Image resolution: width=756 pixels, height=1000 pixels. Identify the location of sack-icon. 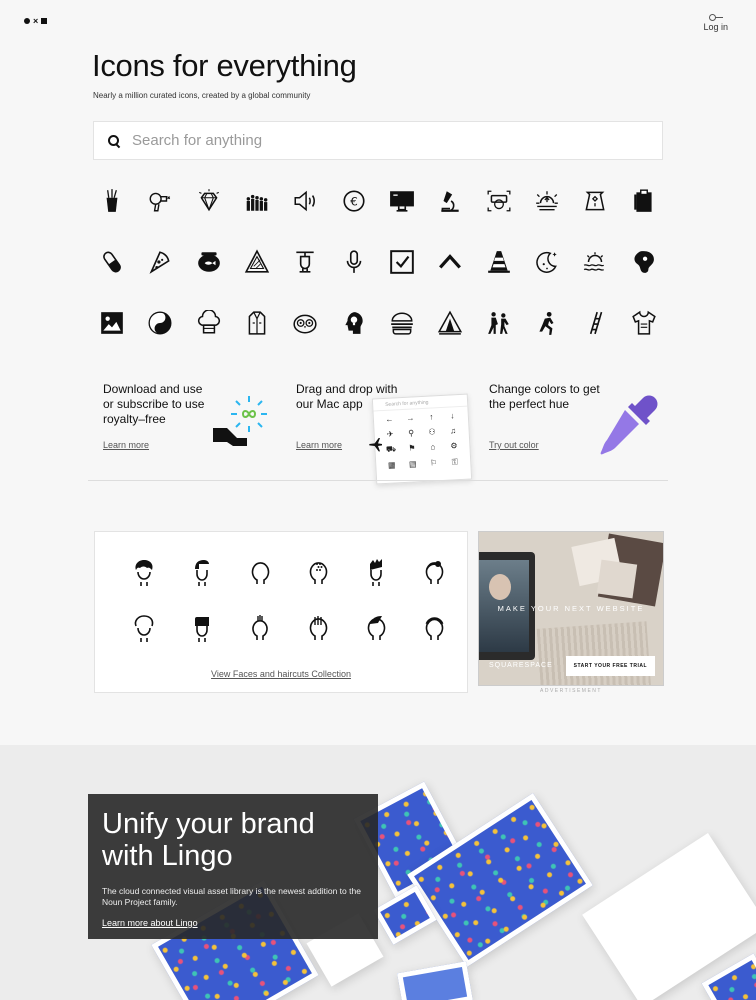
(595, 200).